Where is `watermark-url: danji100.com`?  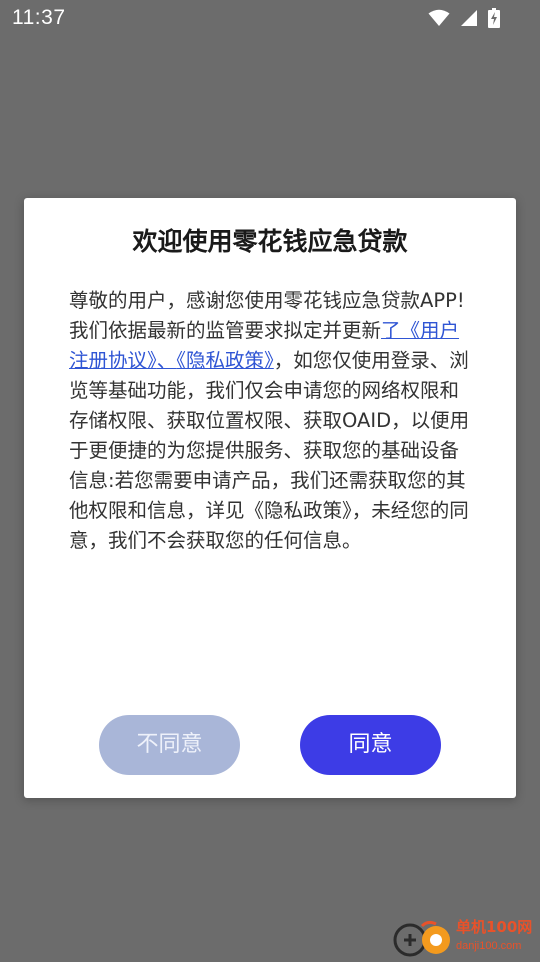 watermark-url: danji100.com is located at coordinates (489, 946).